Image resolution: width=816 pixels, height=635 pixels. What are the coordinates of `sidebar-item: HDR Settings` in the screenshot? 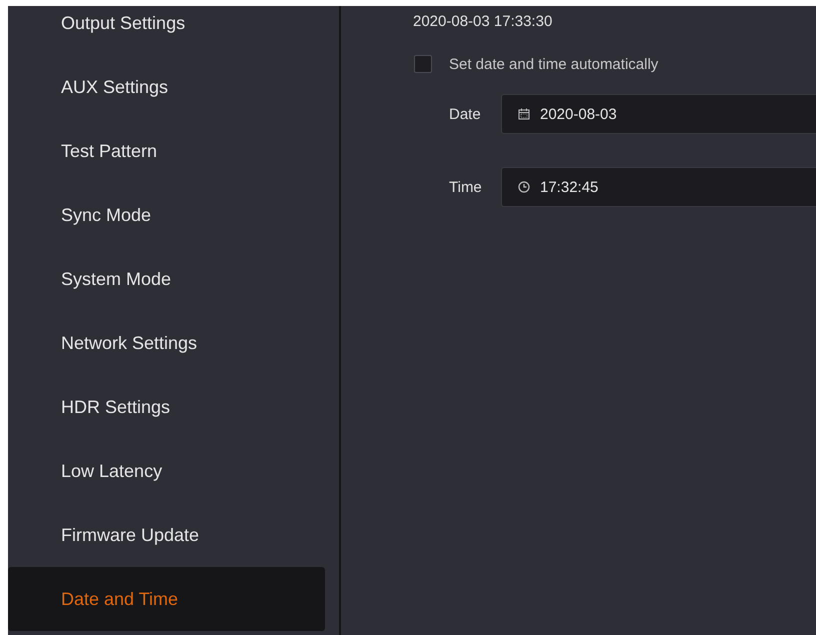 It's located at (166, 407).